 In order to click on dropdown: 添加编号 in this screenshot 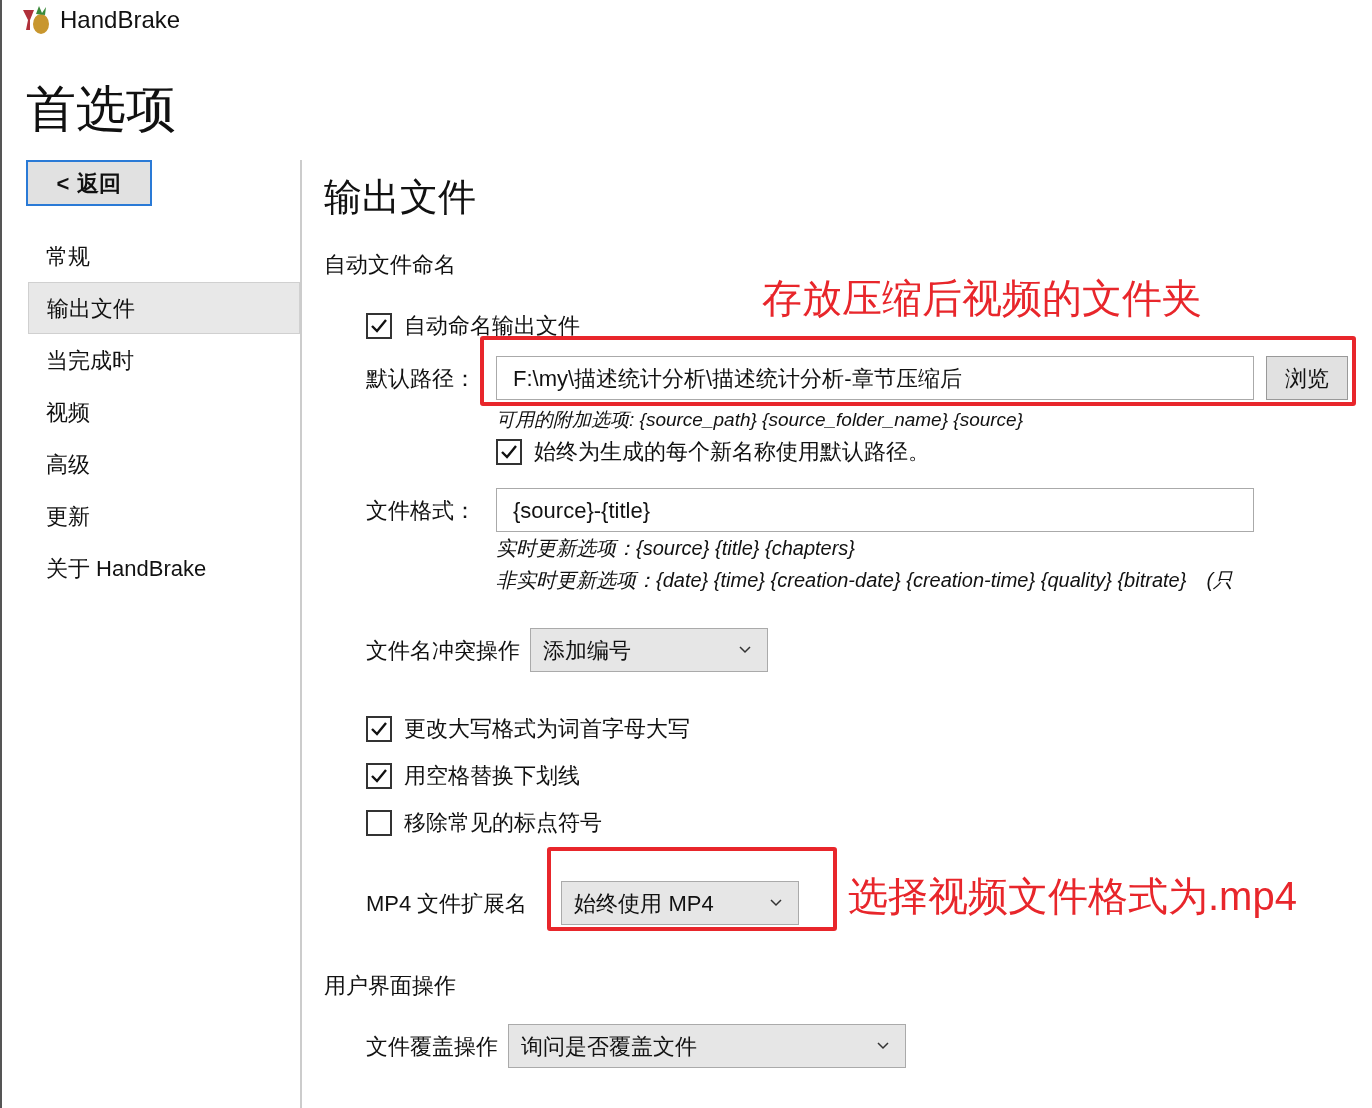, I will do `click(649, 650)`.